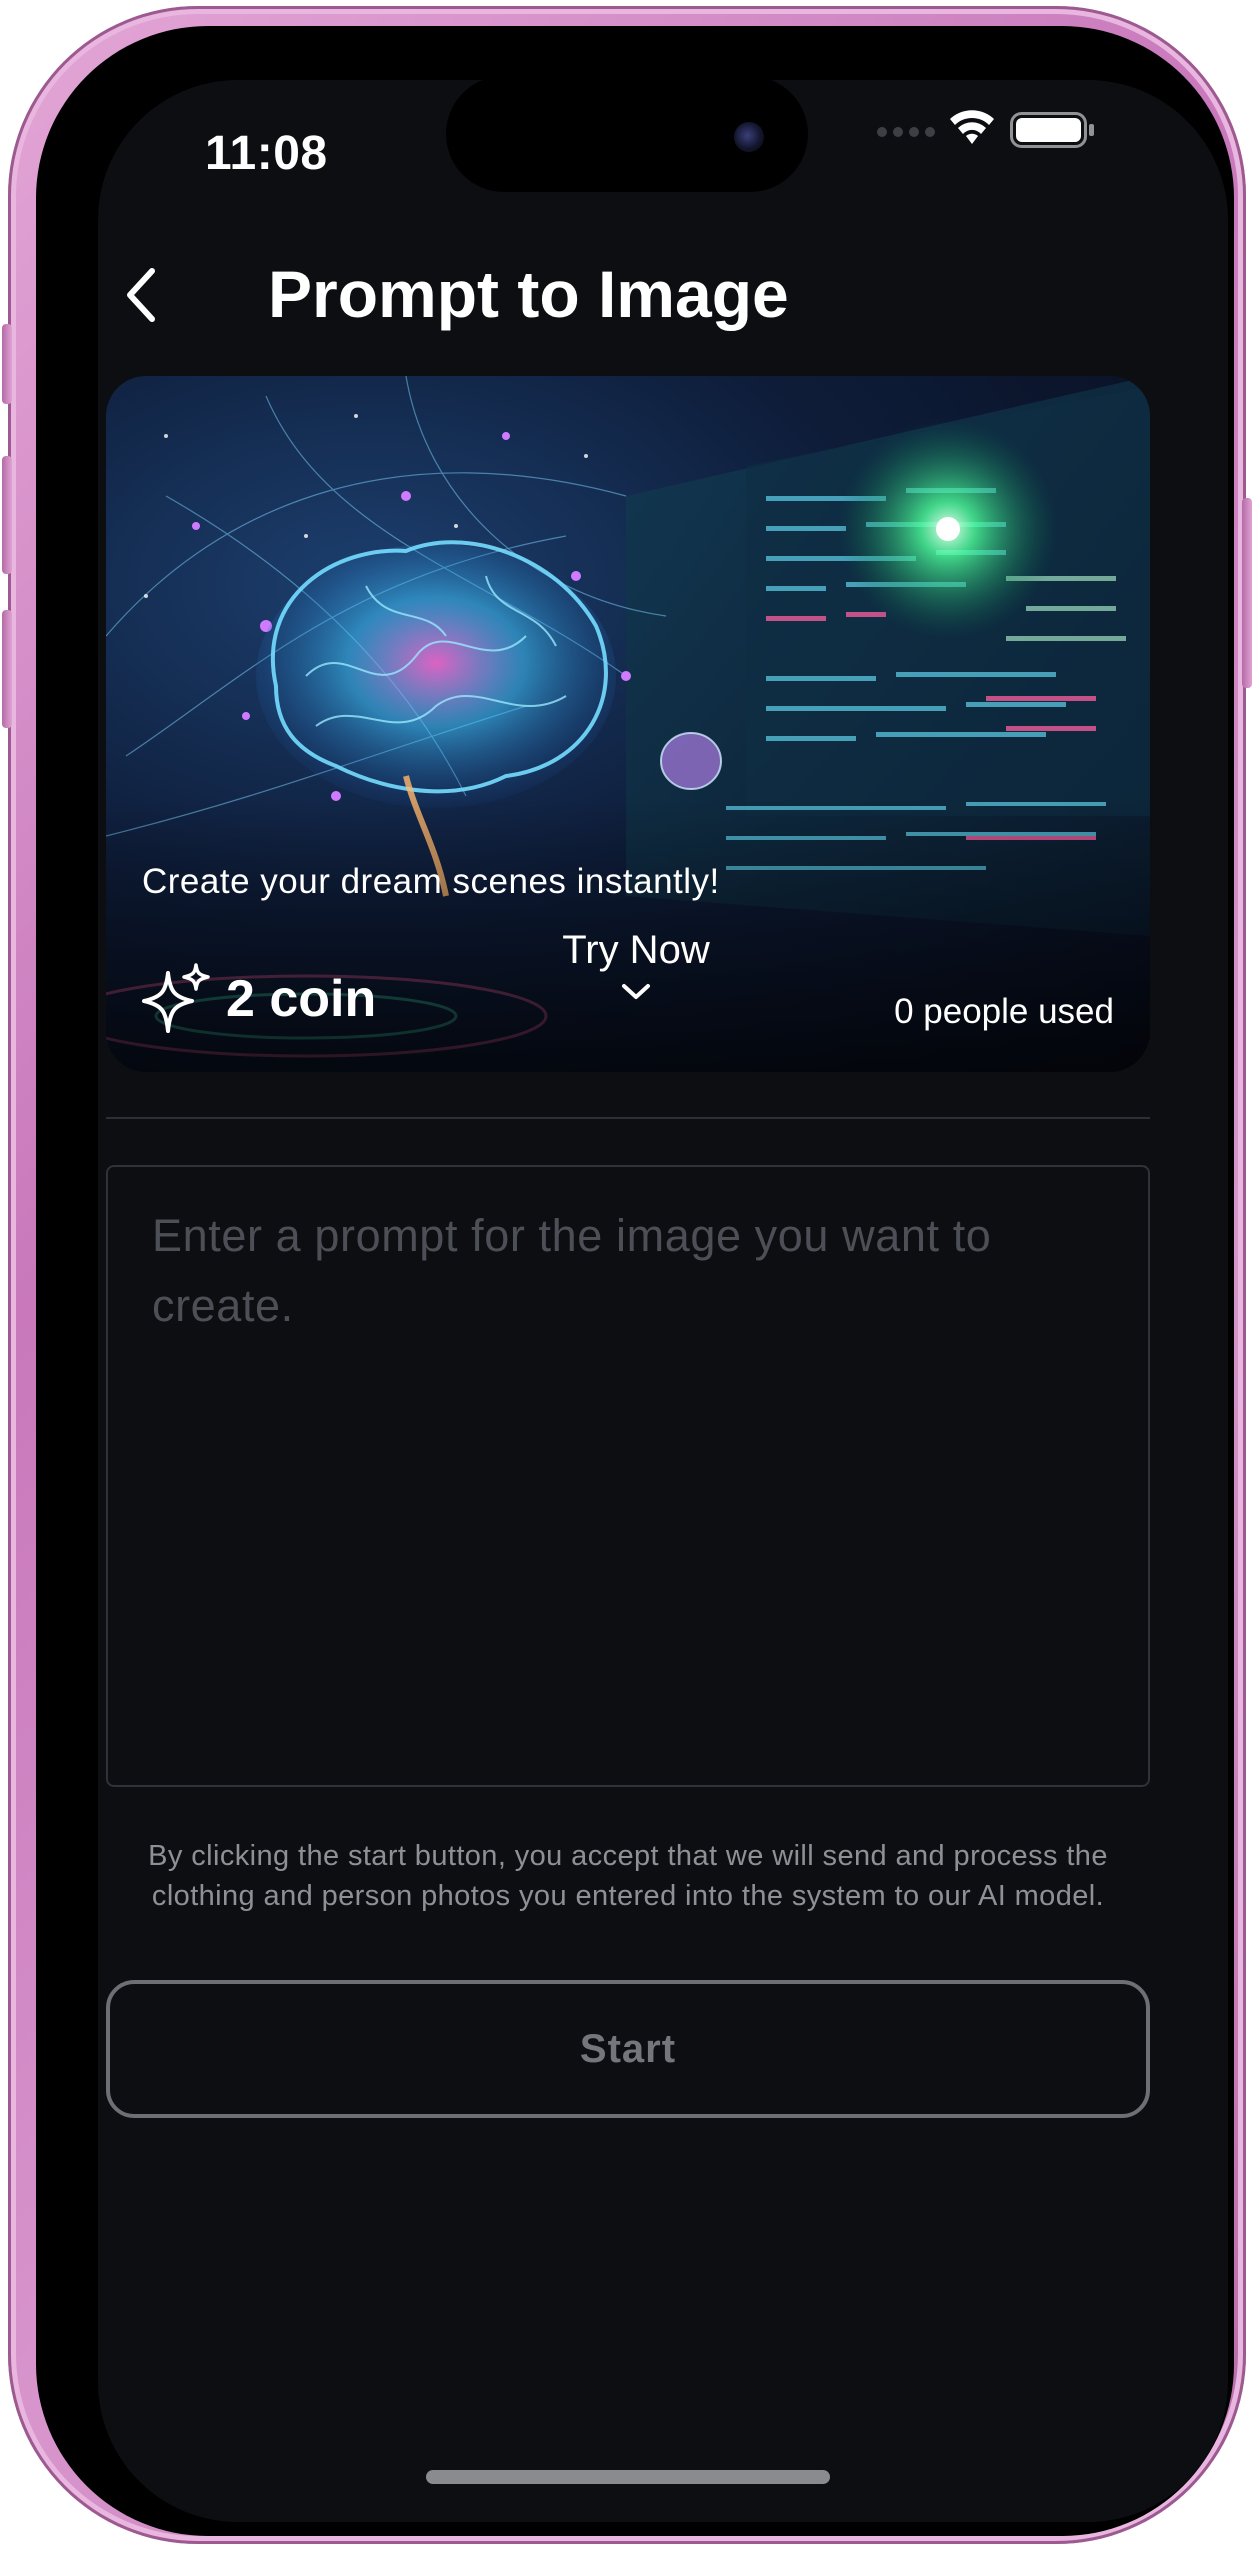  What do you see at coordinates (266, 153) in the screenshot?
I see `status-time: 11:08` at bounding box center [266, 153].